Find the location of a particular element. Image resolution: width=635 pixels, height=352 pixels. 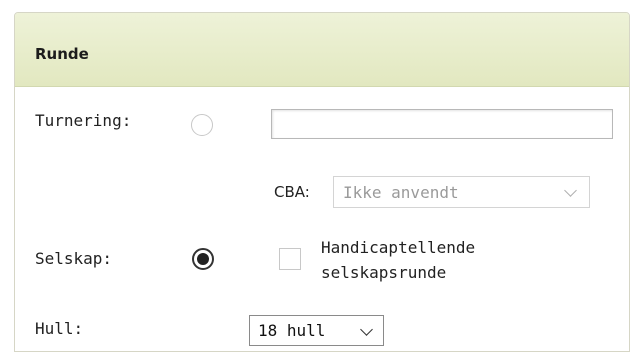

handicap-checkbox-label: Handicaptellende selskapsrunde is located at coordinates (398, 260).